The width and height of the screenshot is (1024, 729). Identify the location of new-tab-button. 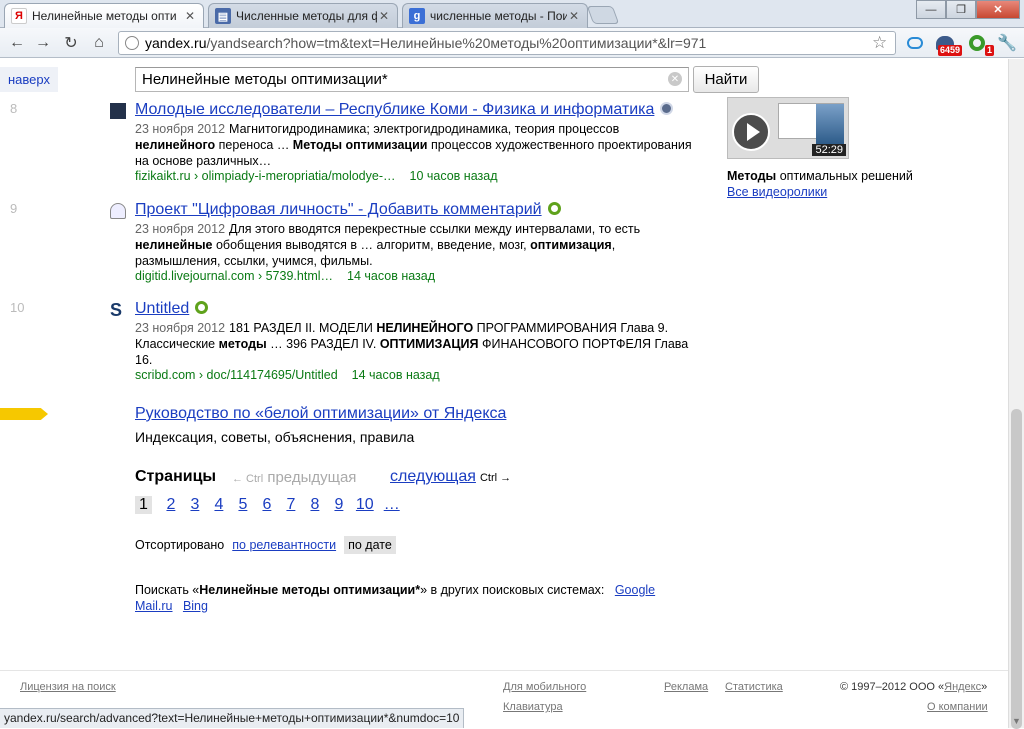
(603, 15).